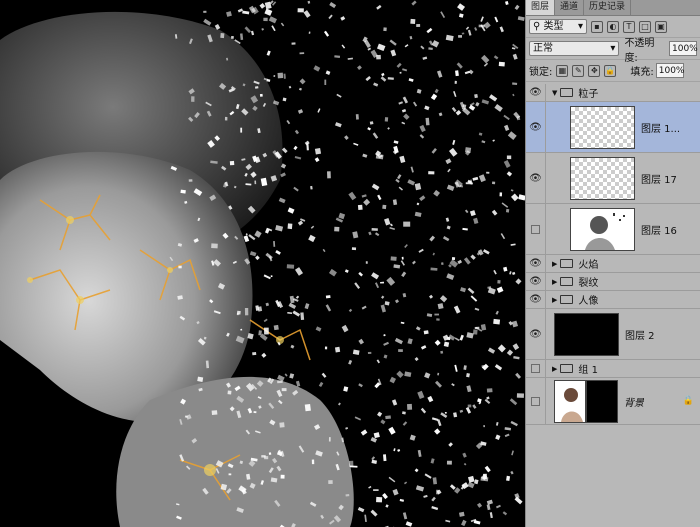 The width and height of the screenshot is (700, 527). Describe the element at coordinates (683, 48) in the screenshot. I see `opacity-input: 100%` at that location.